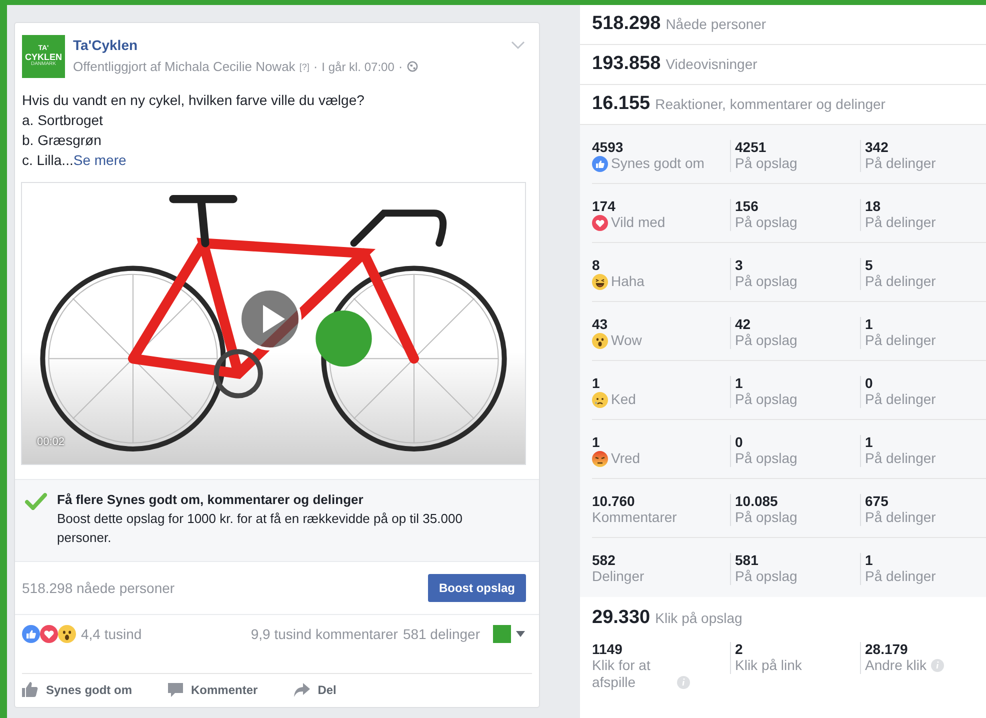 The image size is (986, 718). I want to click on post-text-line: Hvis du vandt en ny cykel, hvilken farve ville du vælge?, so click(194, 100).